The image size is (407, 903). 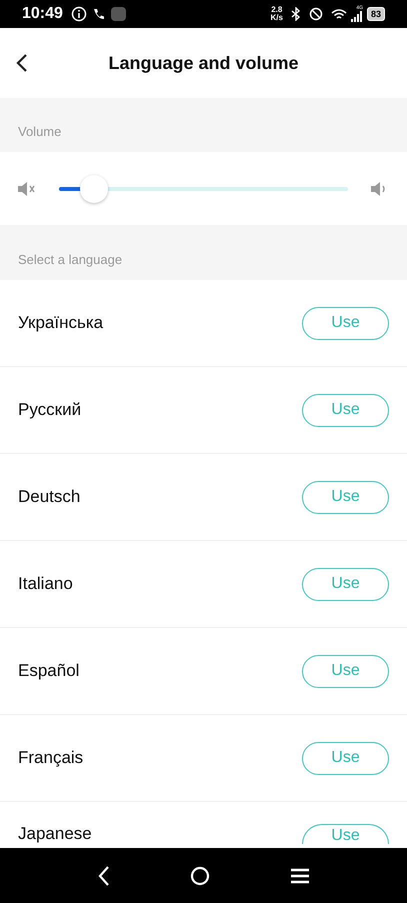 What do you see at coordinates (61, 323) in the screenshot?
I see `language-name: Українська` at bounding box center [61, 323].